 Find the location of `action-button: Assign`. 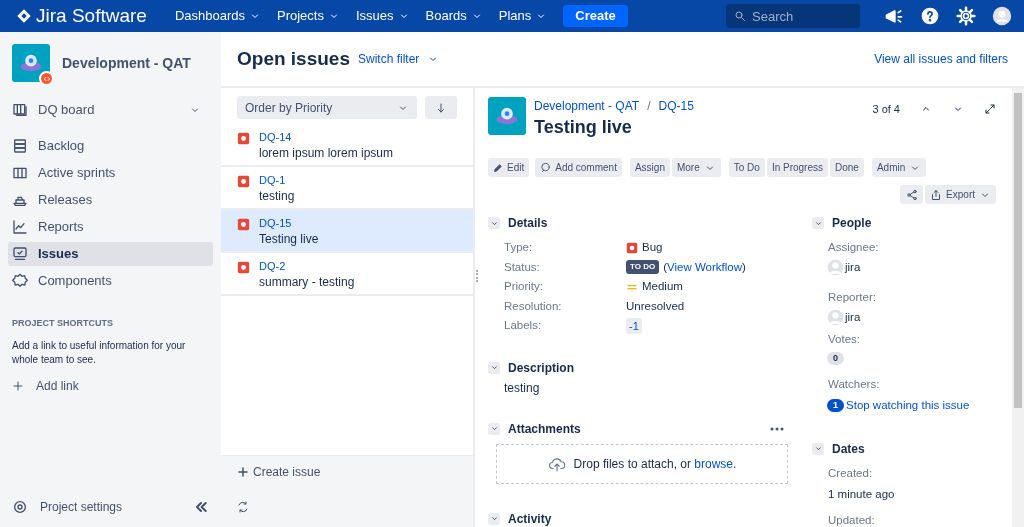

action-button: Assign is located at coordinates (649, 167).